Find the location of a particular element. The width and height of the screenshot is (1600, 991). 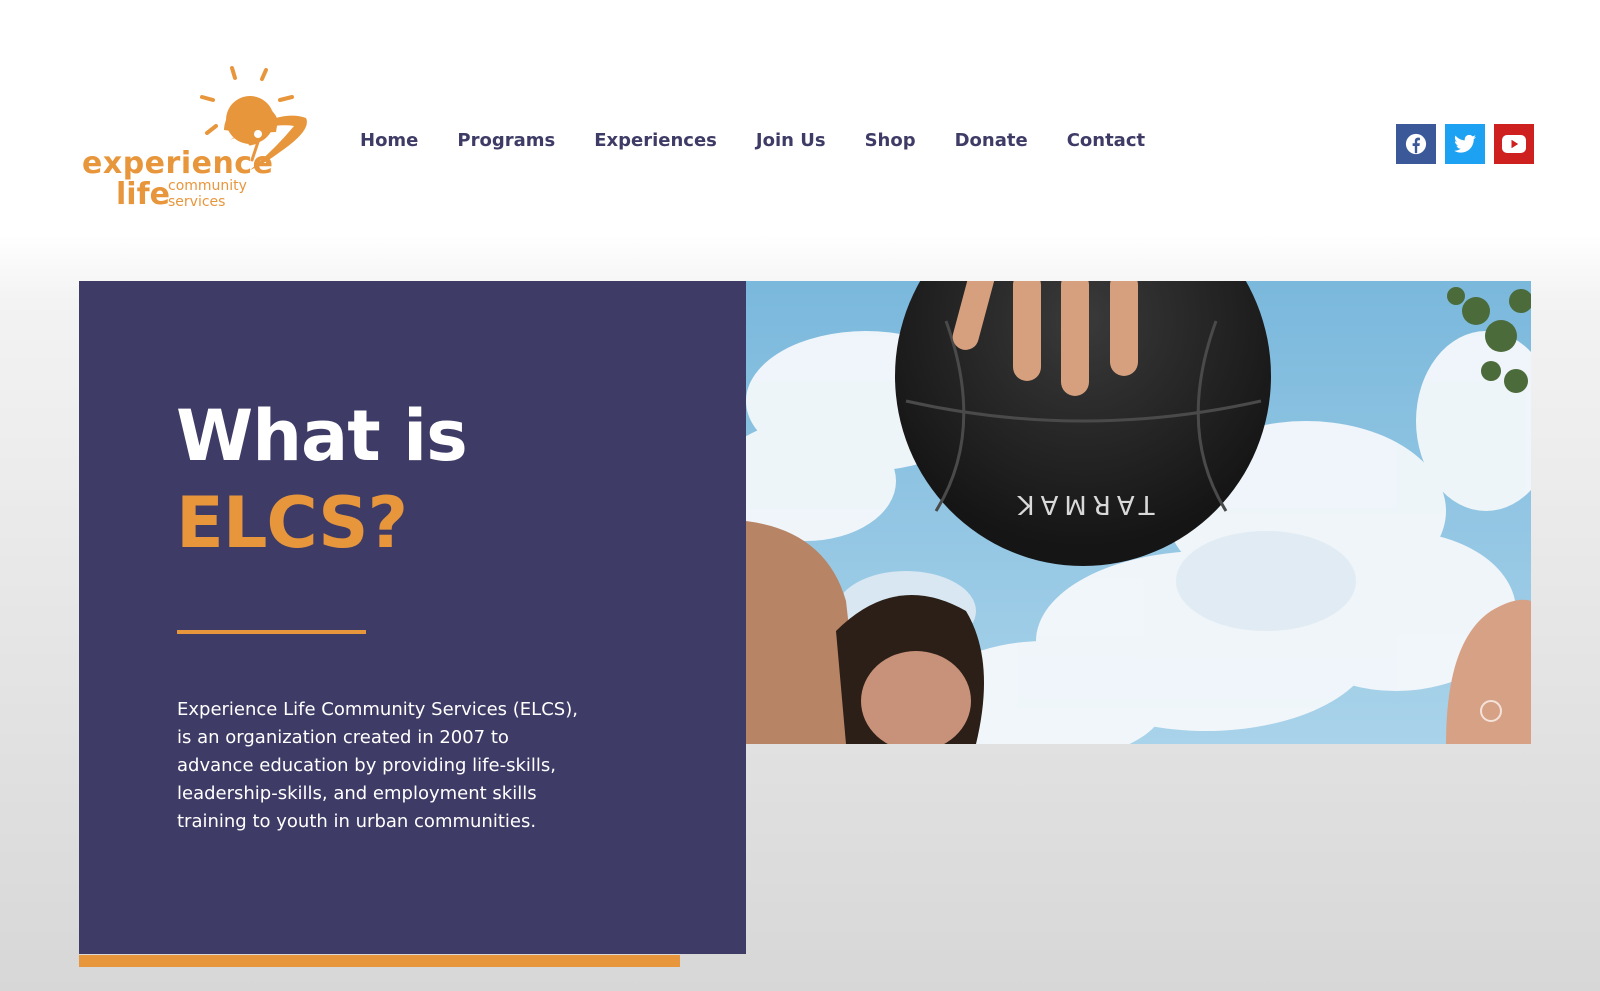

logo-word-experience: experience is located at coordinates (178, 163).